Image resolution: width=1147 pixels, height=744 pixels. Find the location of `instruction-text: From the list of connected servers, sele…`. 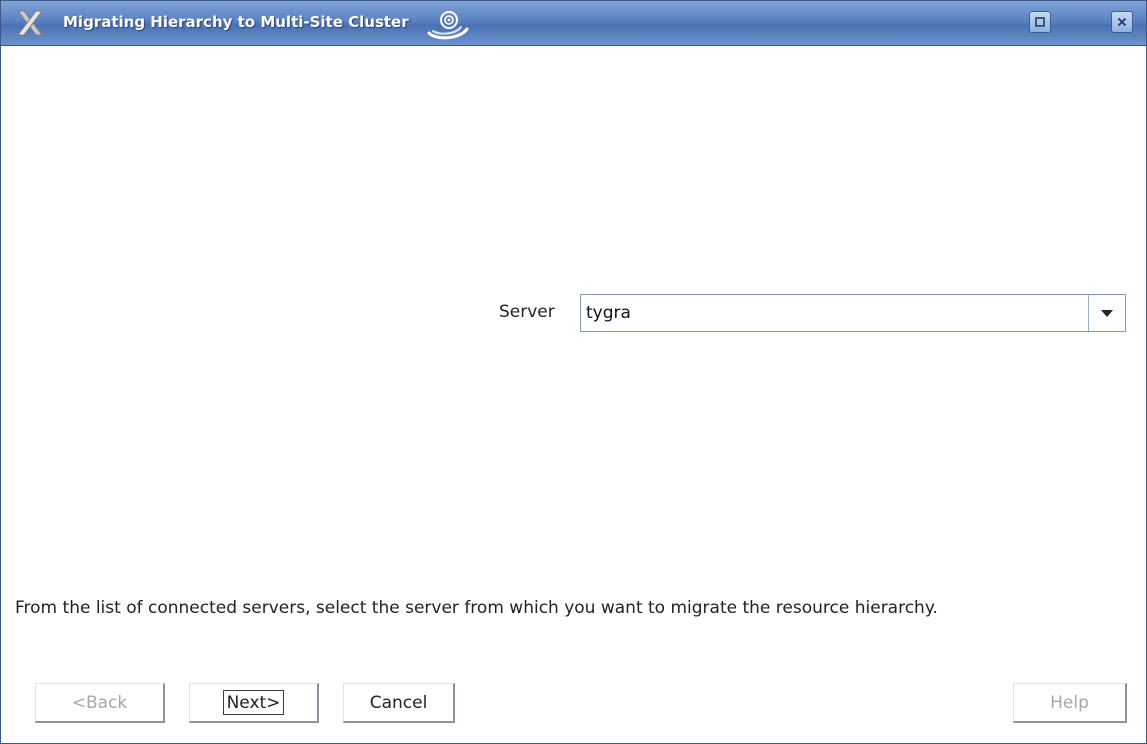

instruction-text: From the list of connected servers, sele… is located at coordinates (476, 608).